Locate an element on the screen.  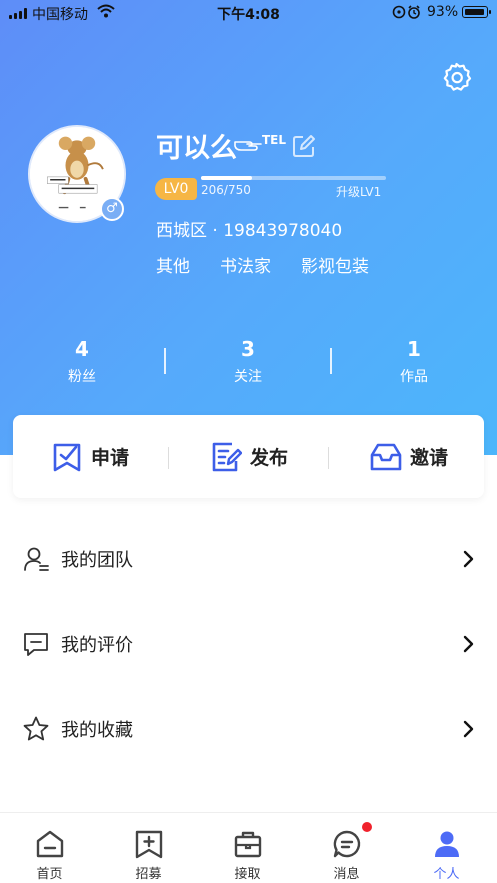
tab-label: 个人 is located at coordinates (446, 874).